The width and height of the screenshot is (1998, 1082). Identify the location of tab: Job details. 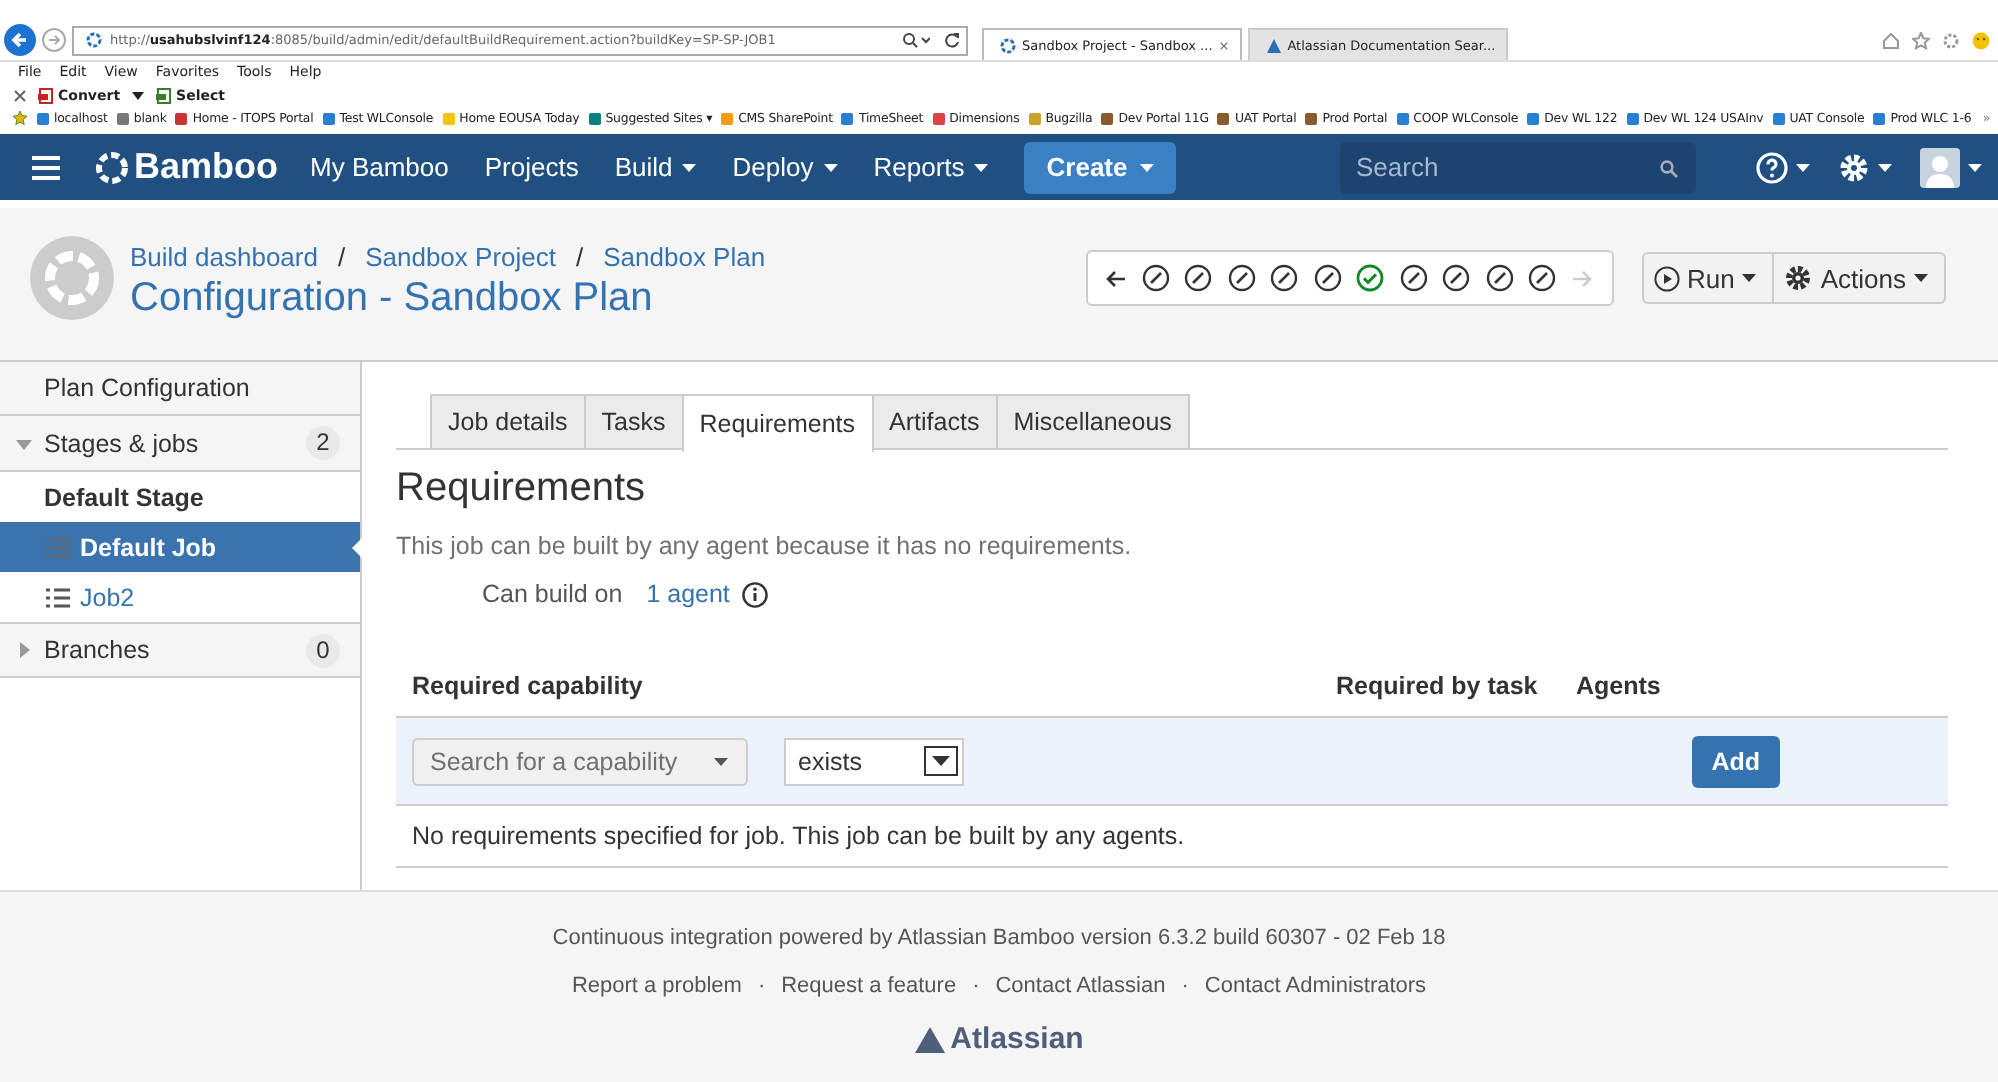
(508, 421).